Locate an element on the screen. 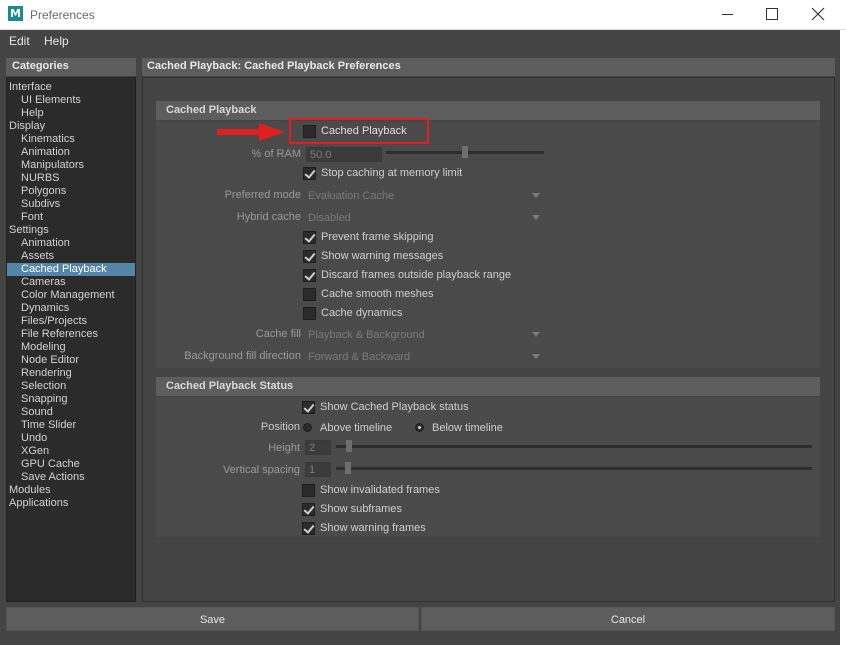 This screenshot has height=645, width=846. cancel-button: Cancel is located at coordinates (628, 619).